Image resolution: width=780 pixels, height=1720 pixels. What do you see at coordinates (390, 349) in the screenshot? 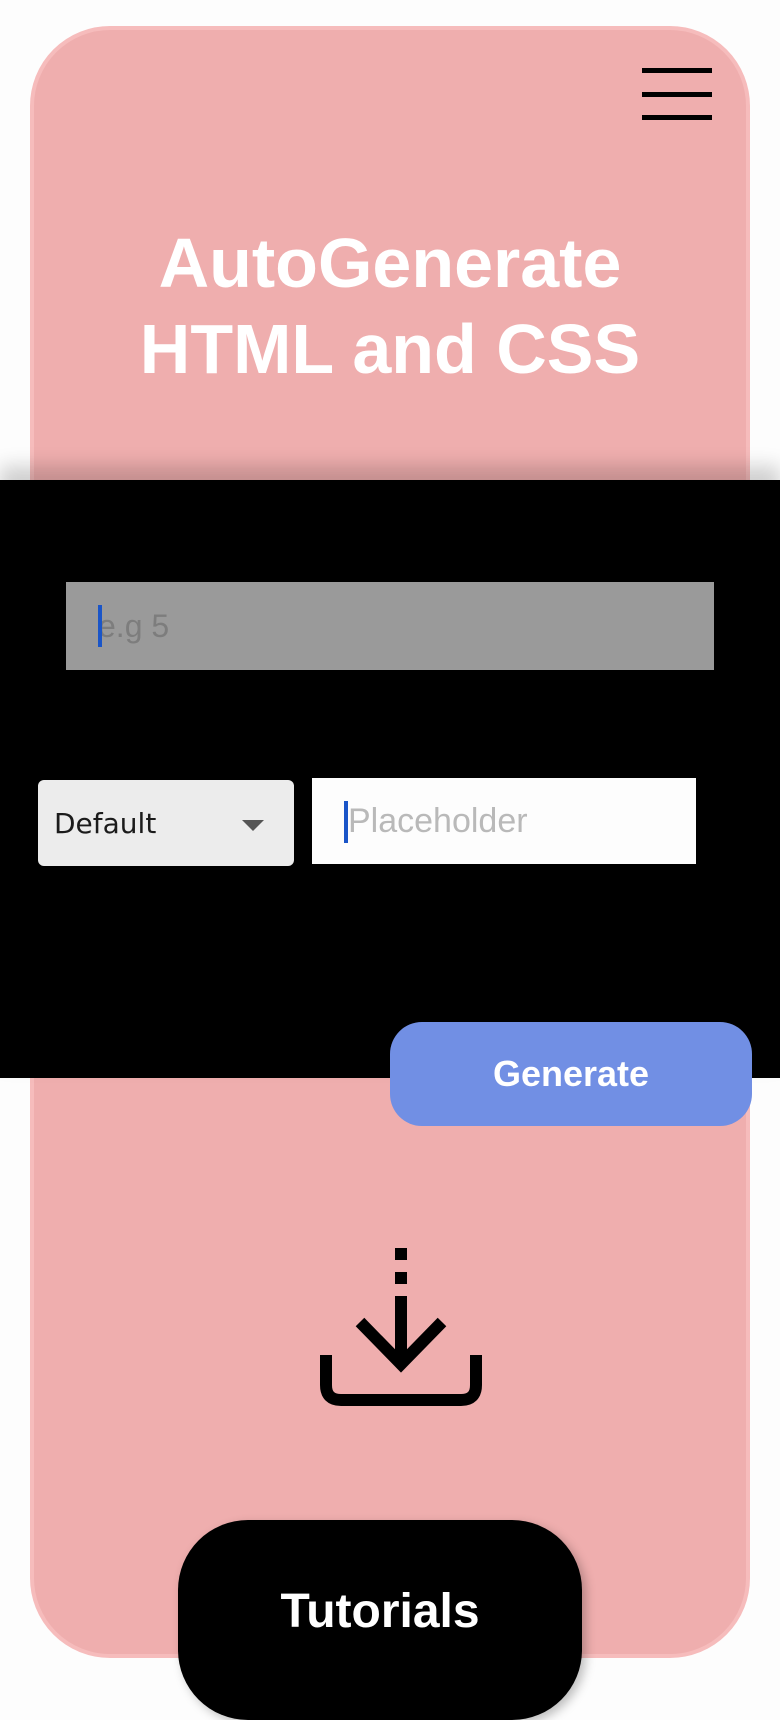
I see `page-title-line-2: HTML and CSS` at bounding box center [390, 349].